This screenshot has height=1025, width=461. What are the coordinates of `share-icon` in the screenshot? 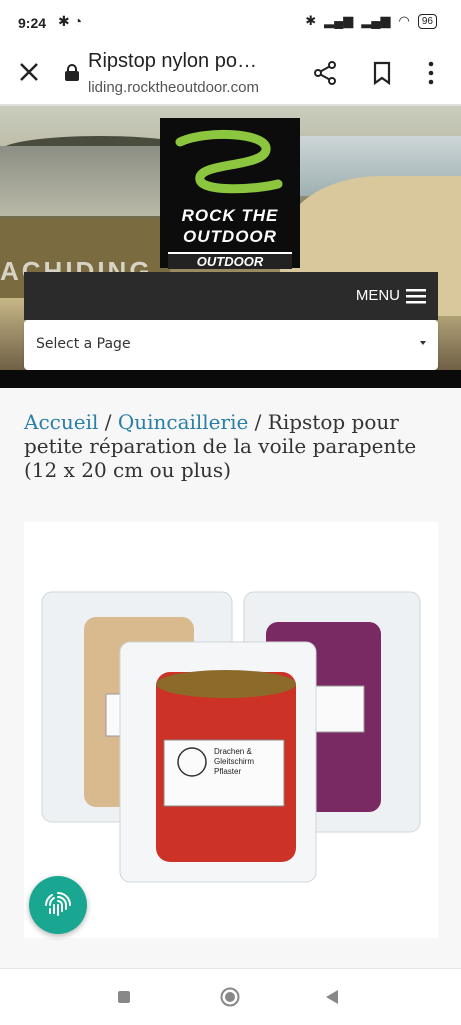 It's located at (325, 73).